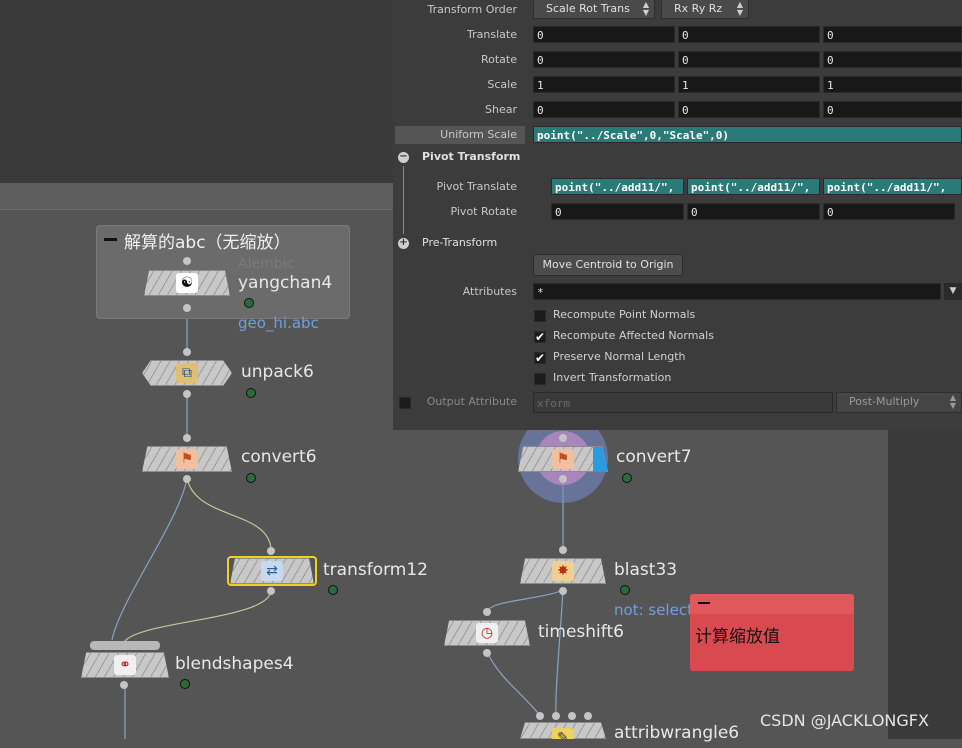  I want to click on transform-order-value: Scale Rot Trans, so click(588, 8).